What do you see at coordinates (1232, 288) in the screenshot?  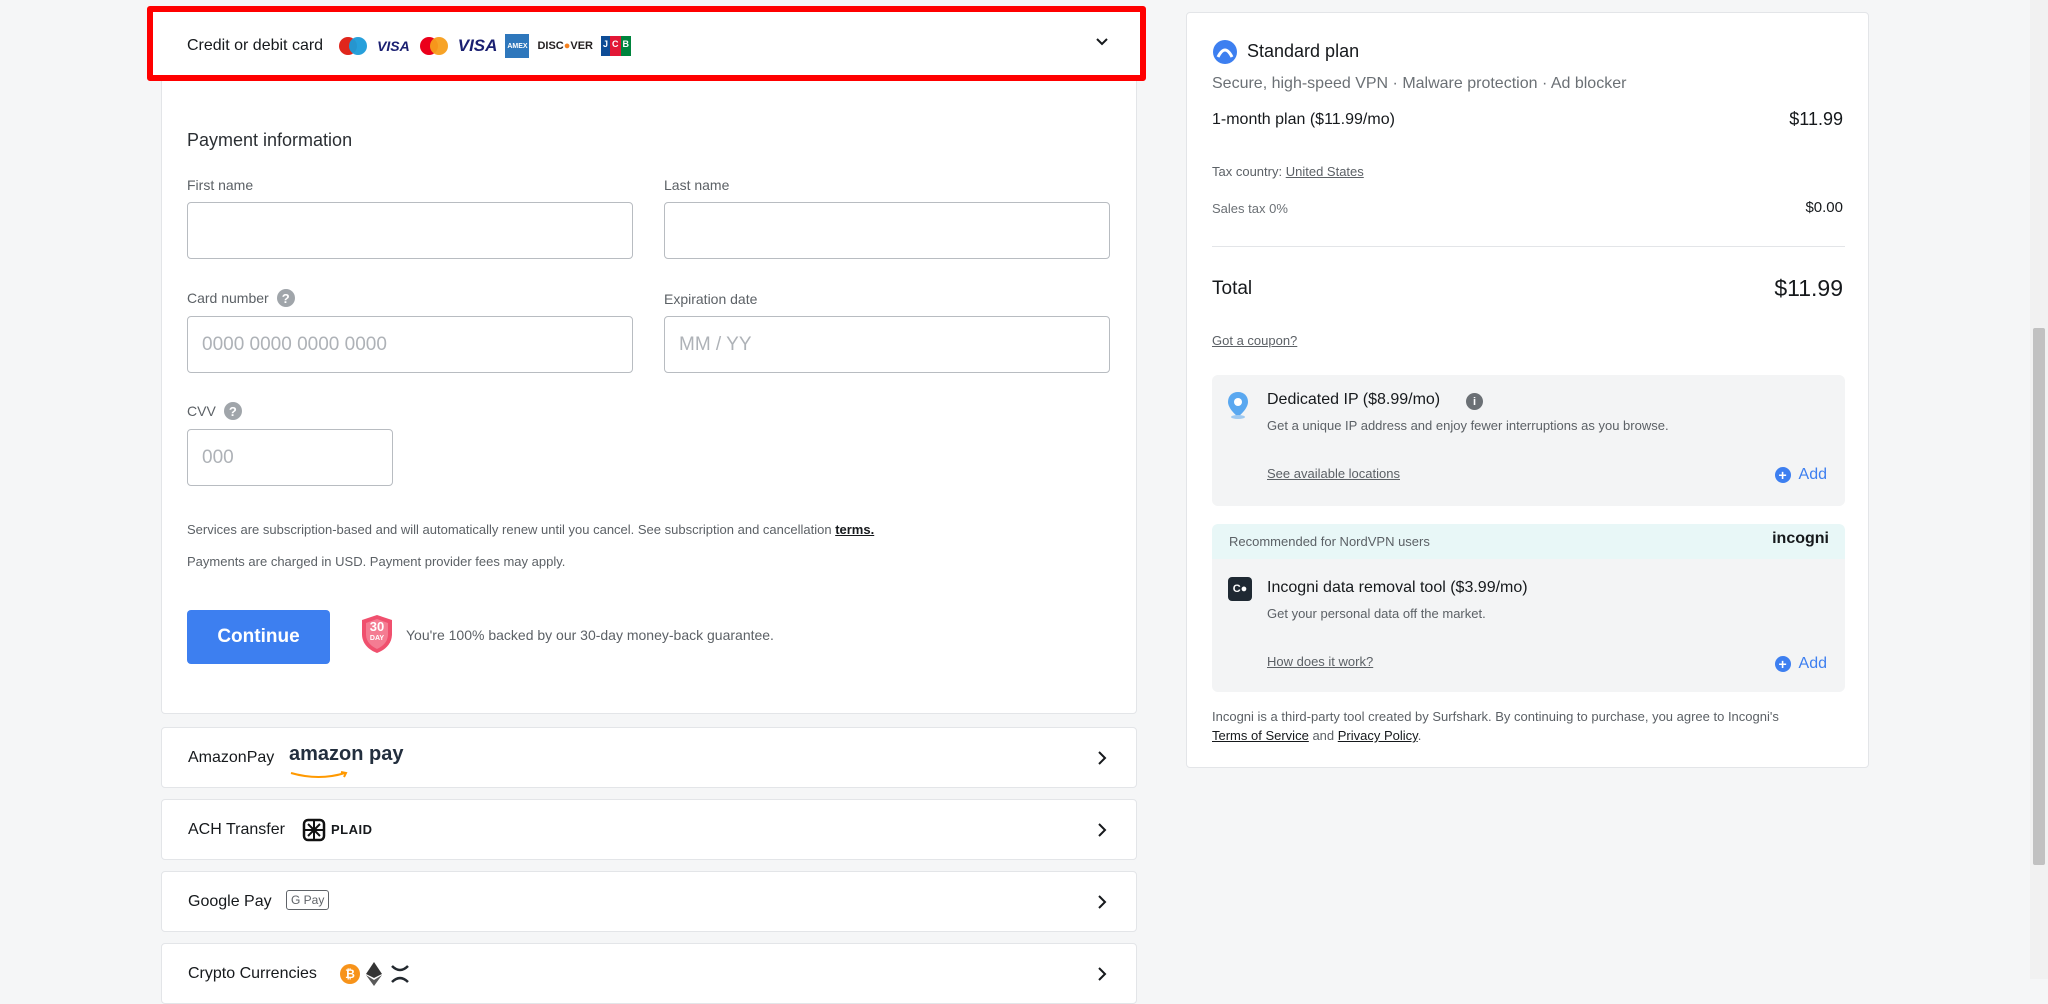 I see `total-label: Total` at bounding box center [1232, 288].